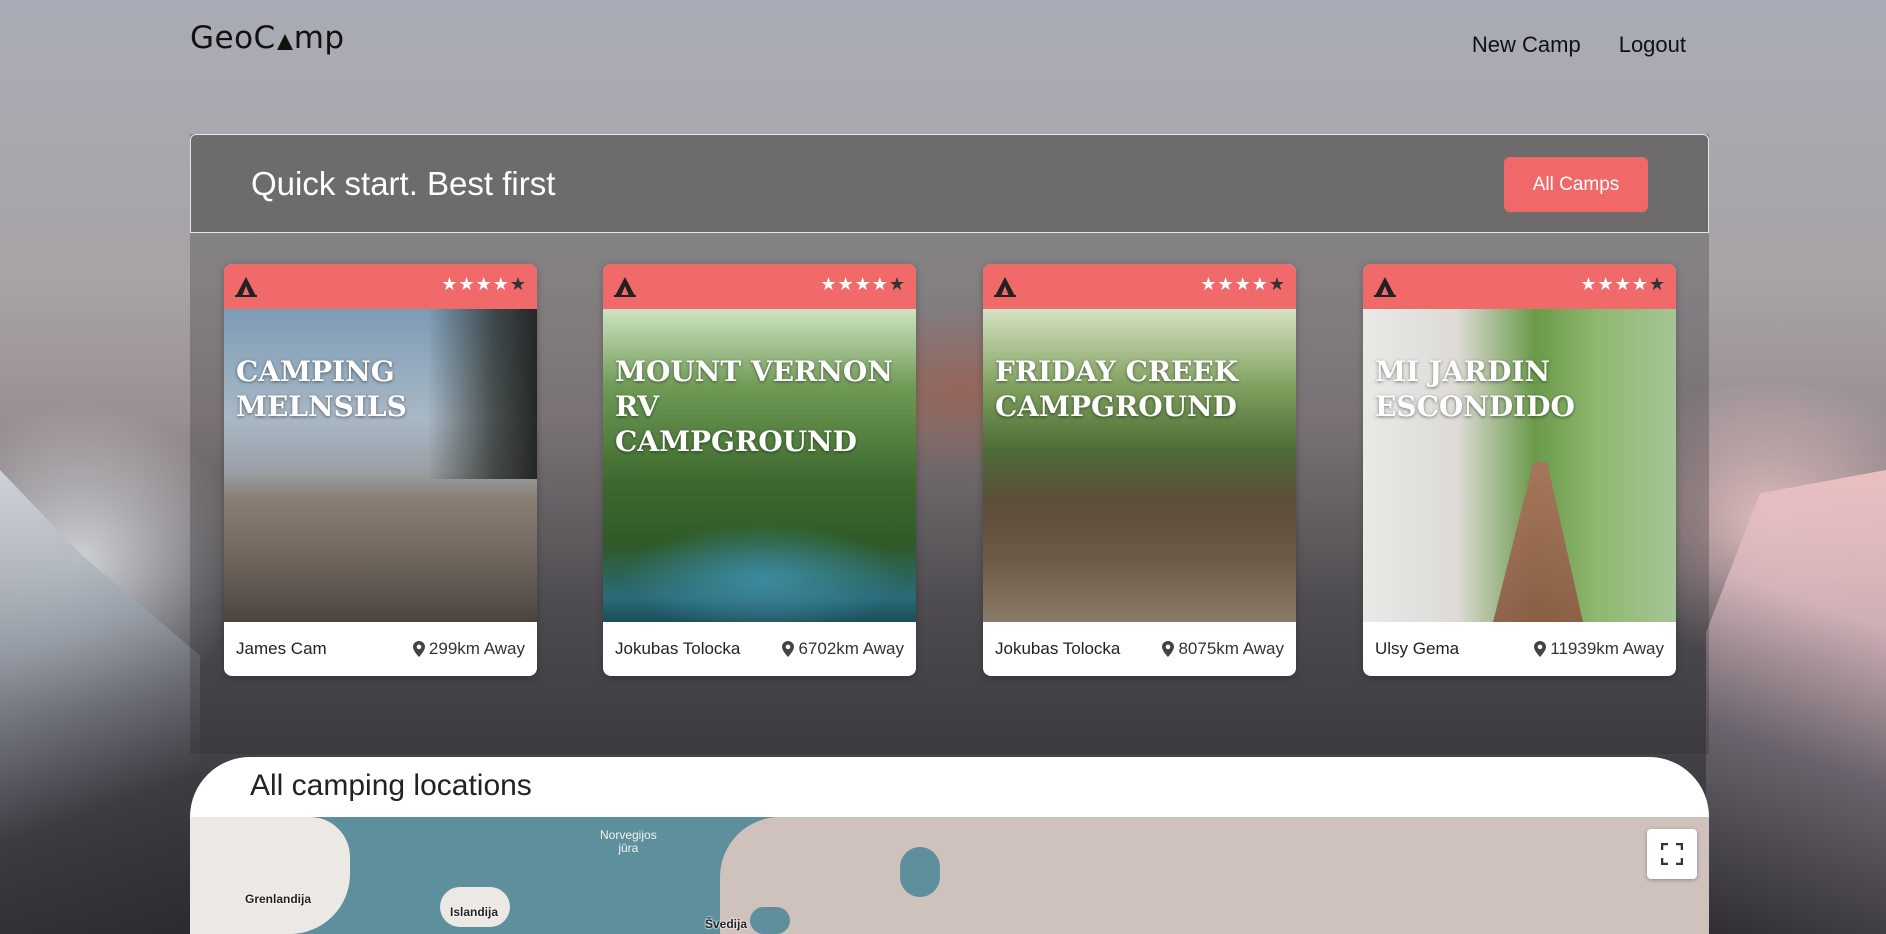 This screenshot has width=1886, height=934. I want to click on card-footer: Jokubas Tolocka 6702km Away, so click(759, 649).